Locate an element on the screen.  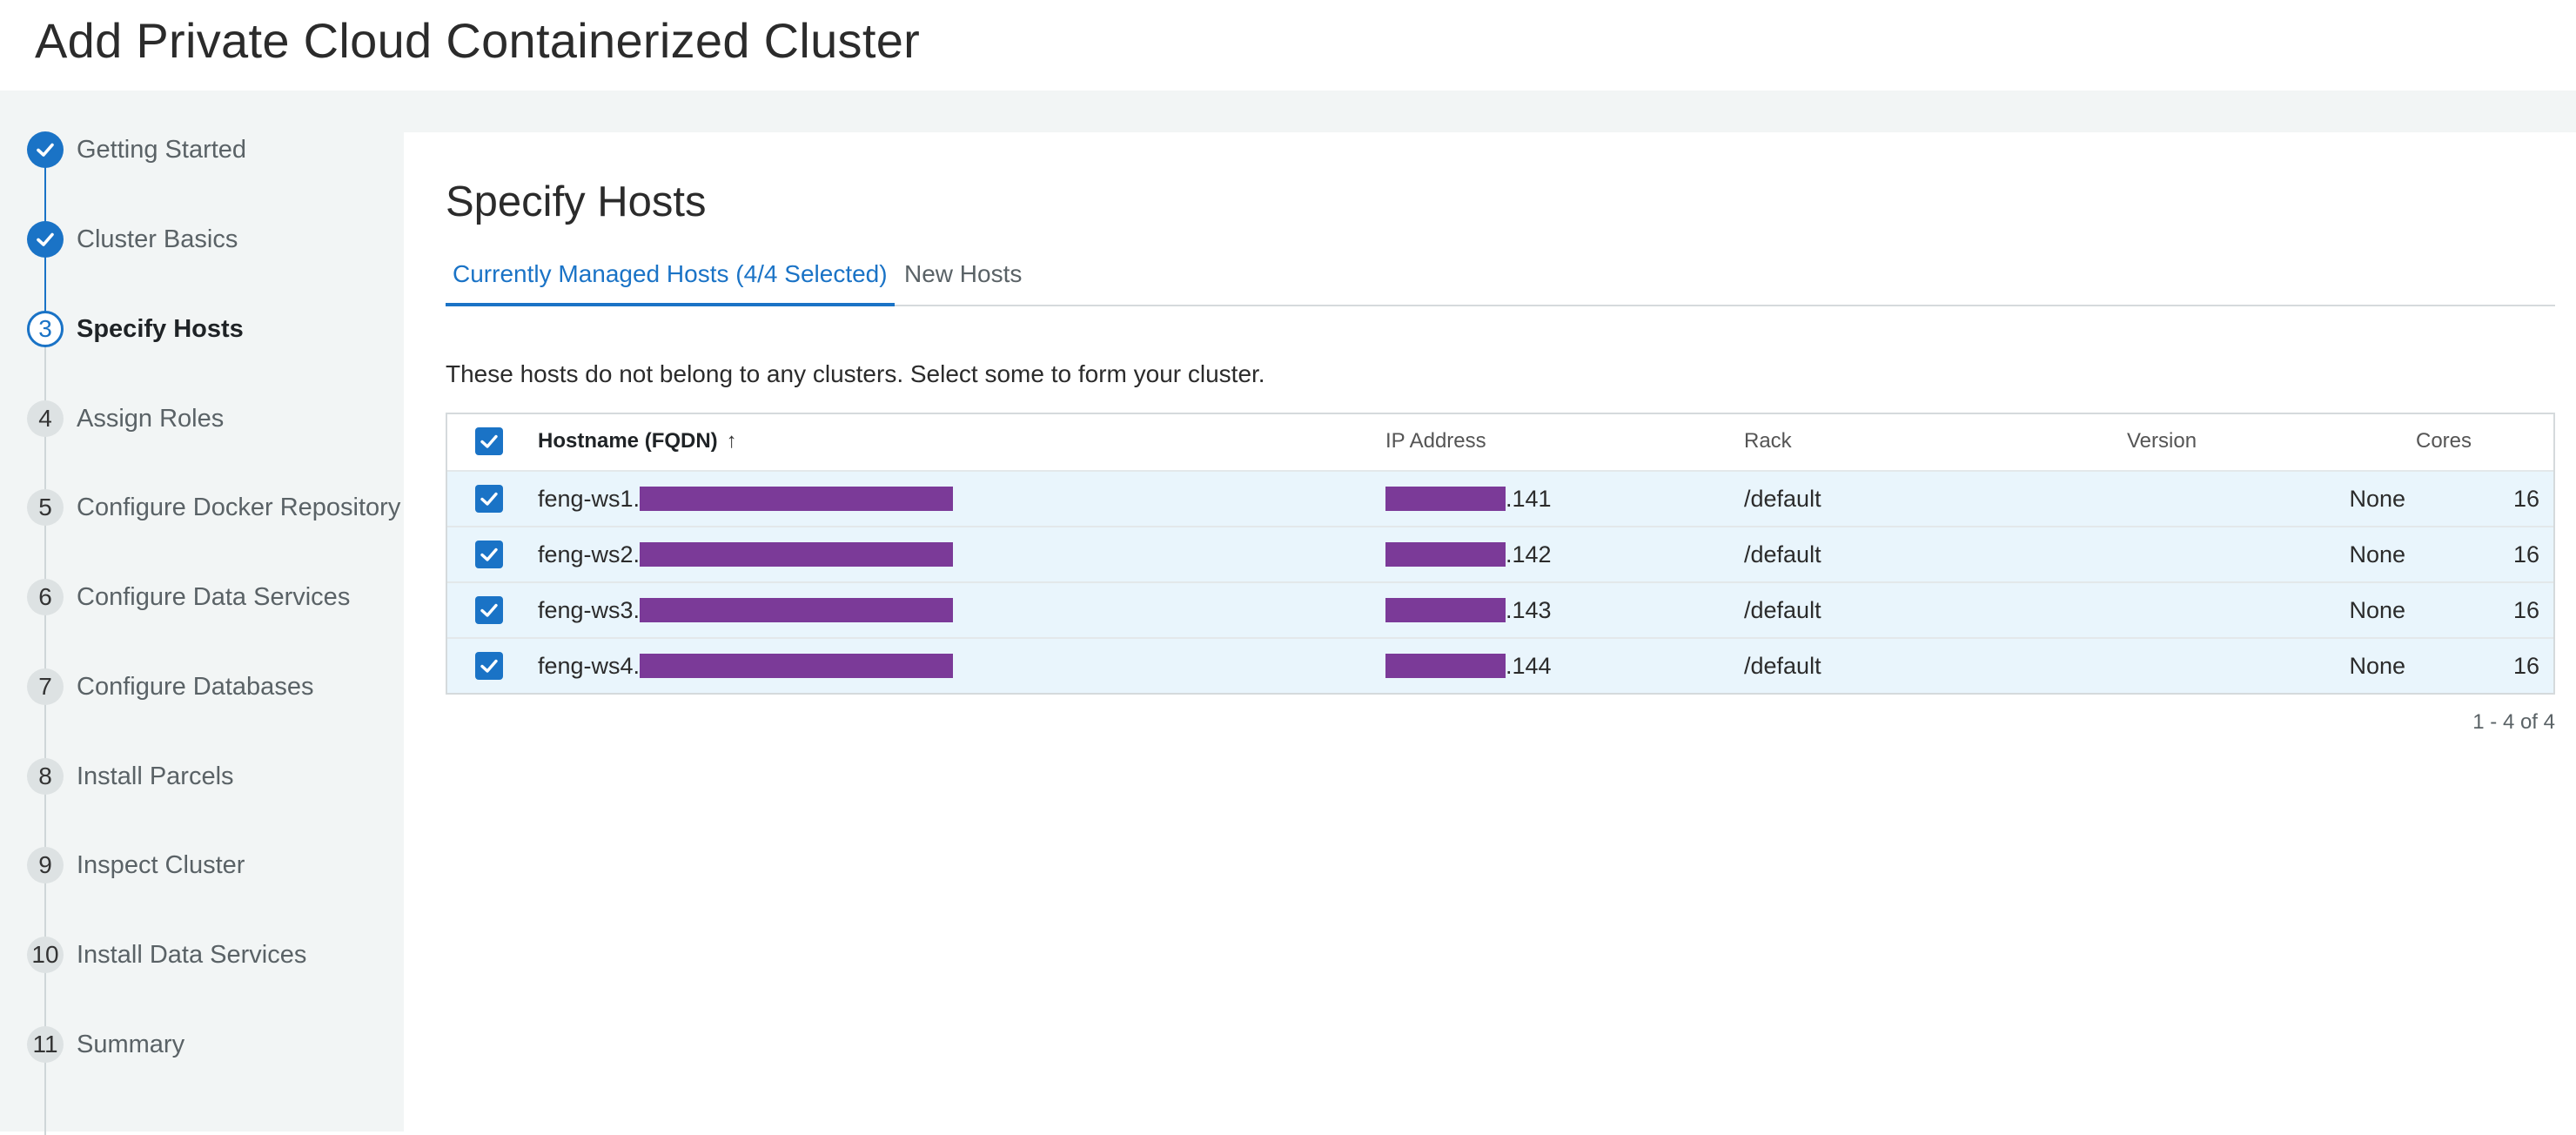
page-header: Add Private Cloud Containerized Cluster is located at coordinates (1288, 45).